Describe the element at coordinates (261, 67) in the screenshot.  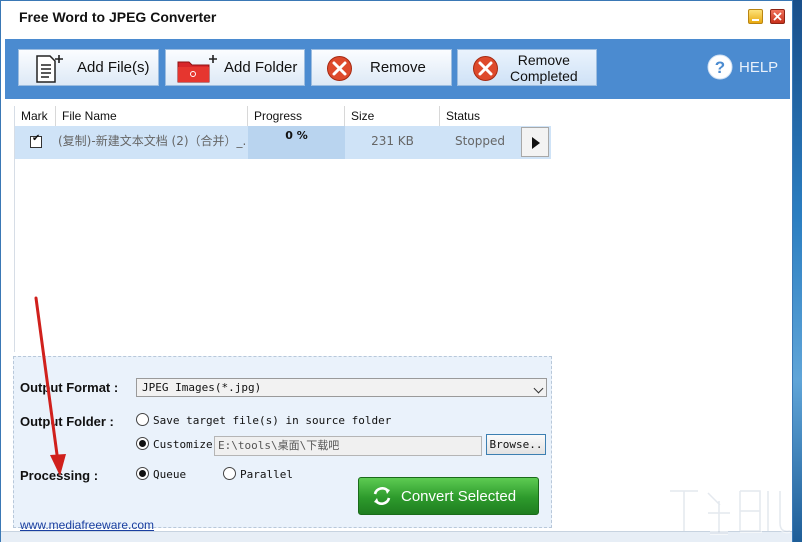
I see `add-folder-label: Add Folder` at that location.